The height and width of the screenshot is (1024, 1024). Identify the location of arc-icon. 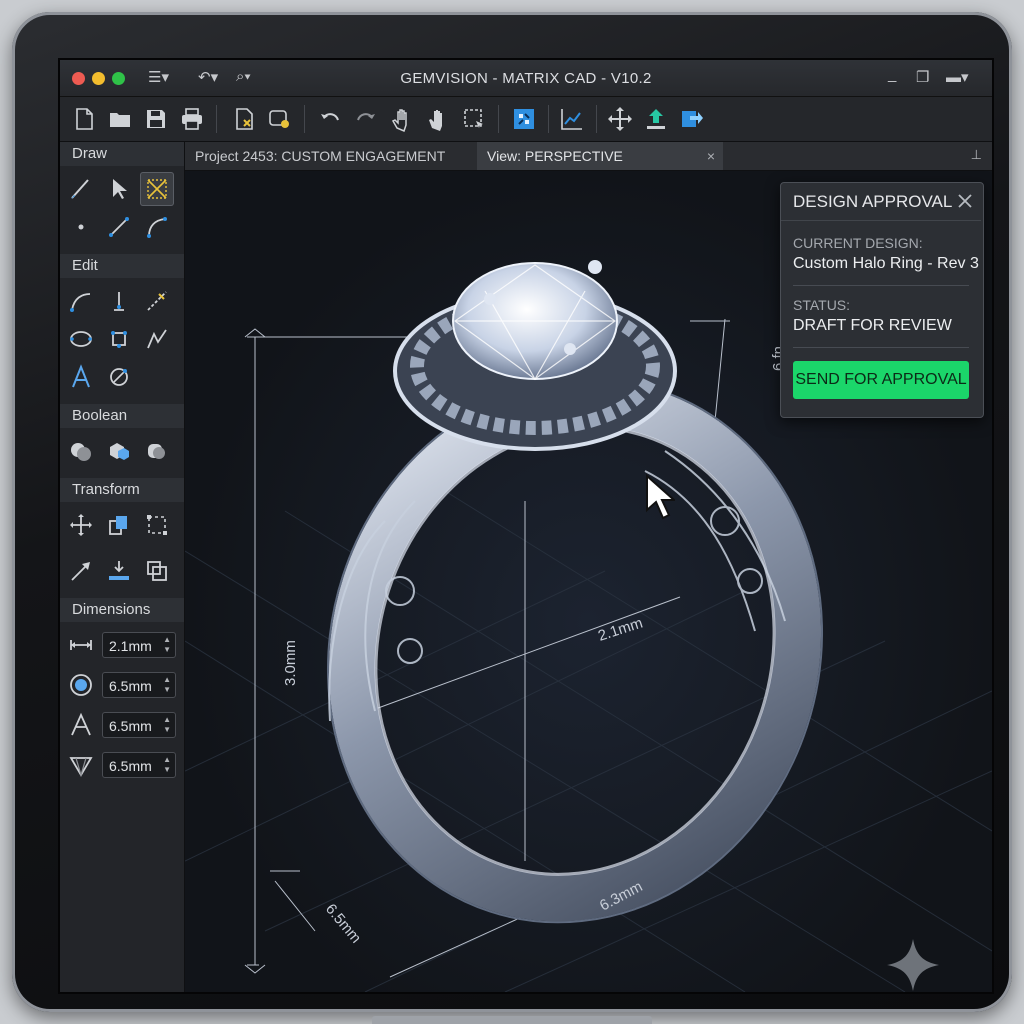
(157, 227).